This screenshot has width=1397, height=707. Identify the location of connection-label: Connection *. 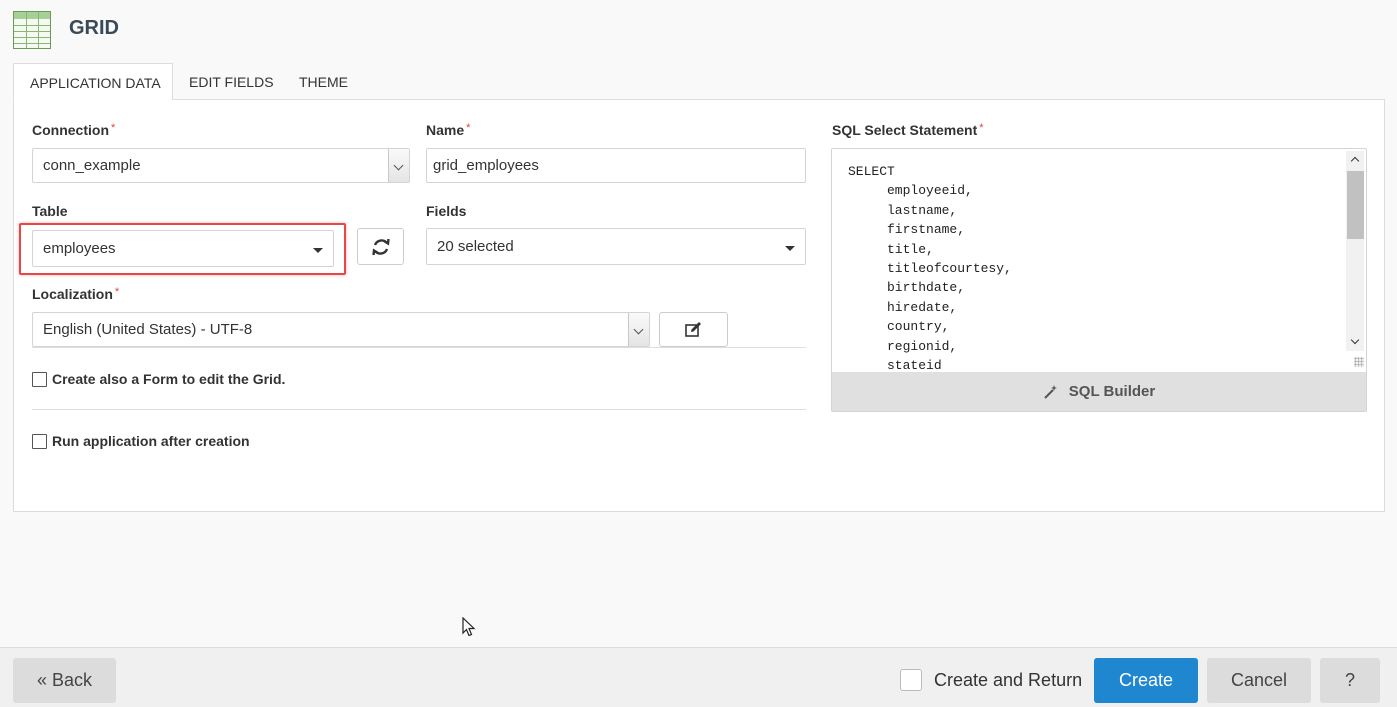
(74, 130).